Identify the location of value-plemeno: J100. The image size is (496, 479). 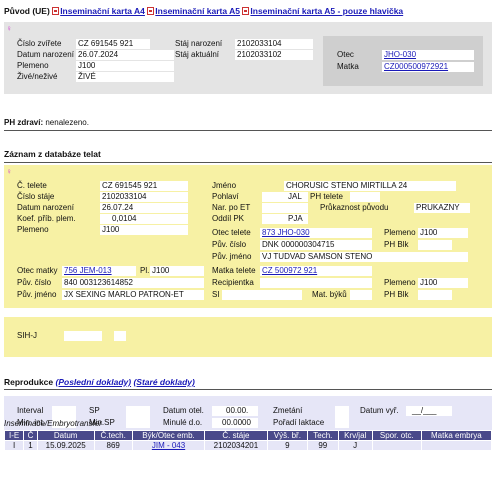
(125, 66).